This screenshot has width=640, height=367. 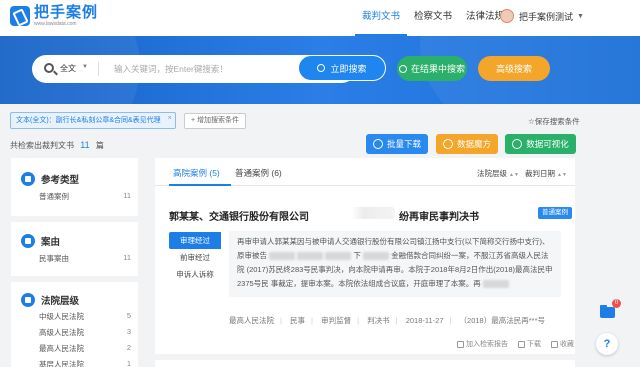 I want to click on tab-normal-cases: 普通案例 (6), so click(x=258, y=173).